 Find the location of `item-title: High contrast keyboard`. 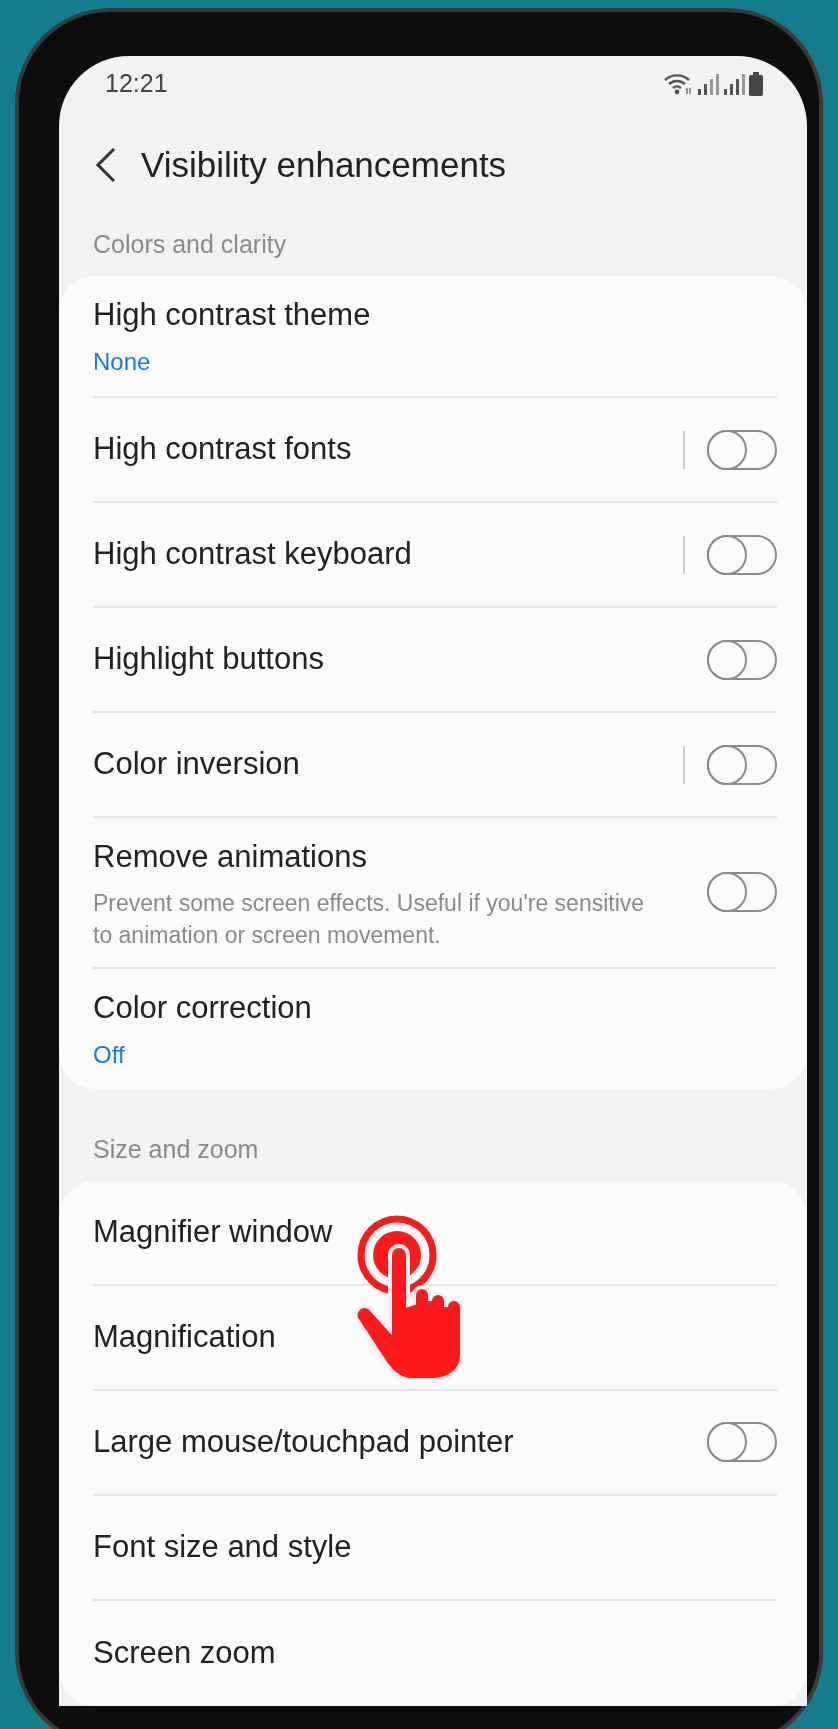

item-title: High contrast keyboard is located at coordinates (253, 554).